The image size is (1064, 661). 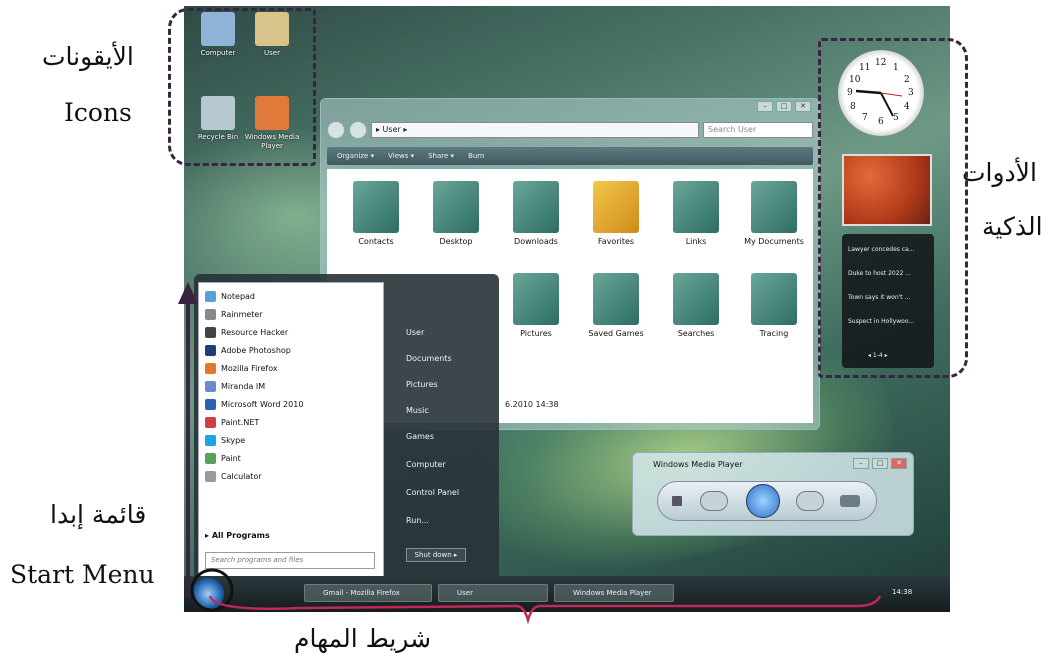 What do you see at coordinates (291, 296) in the screenshot?
I see `program-item: Notepad` at bounding box center [291, 296].